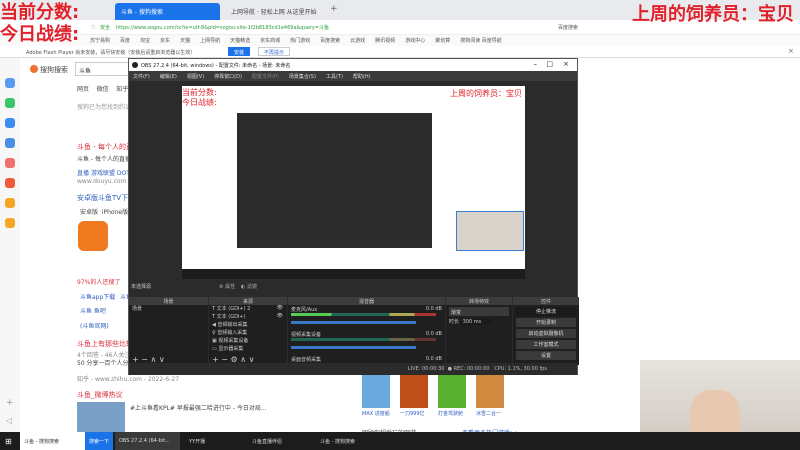  Describe the element at coordinates (10, 163) in the screenshot. I see `link-icon` at that location.